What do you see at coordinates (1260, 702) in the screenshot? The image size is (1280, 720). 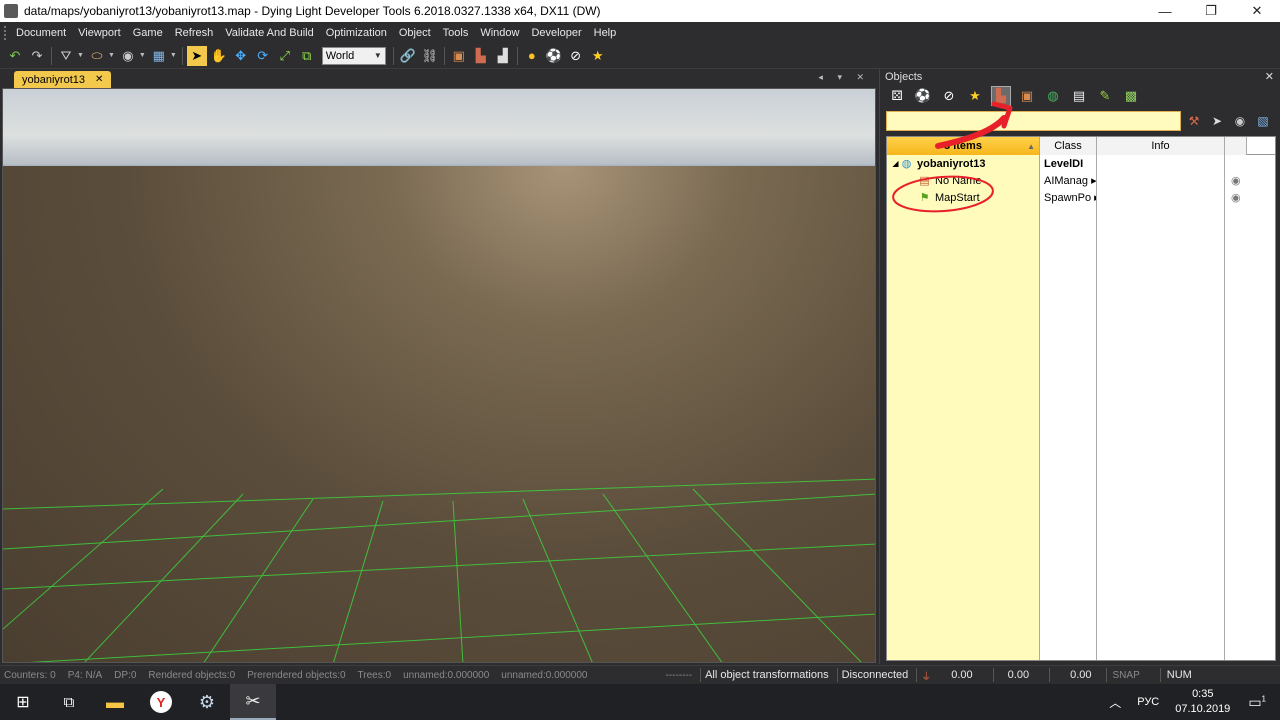 I see `notification-icon: ▭1` at bounding box center [1260, 702].